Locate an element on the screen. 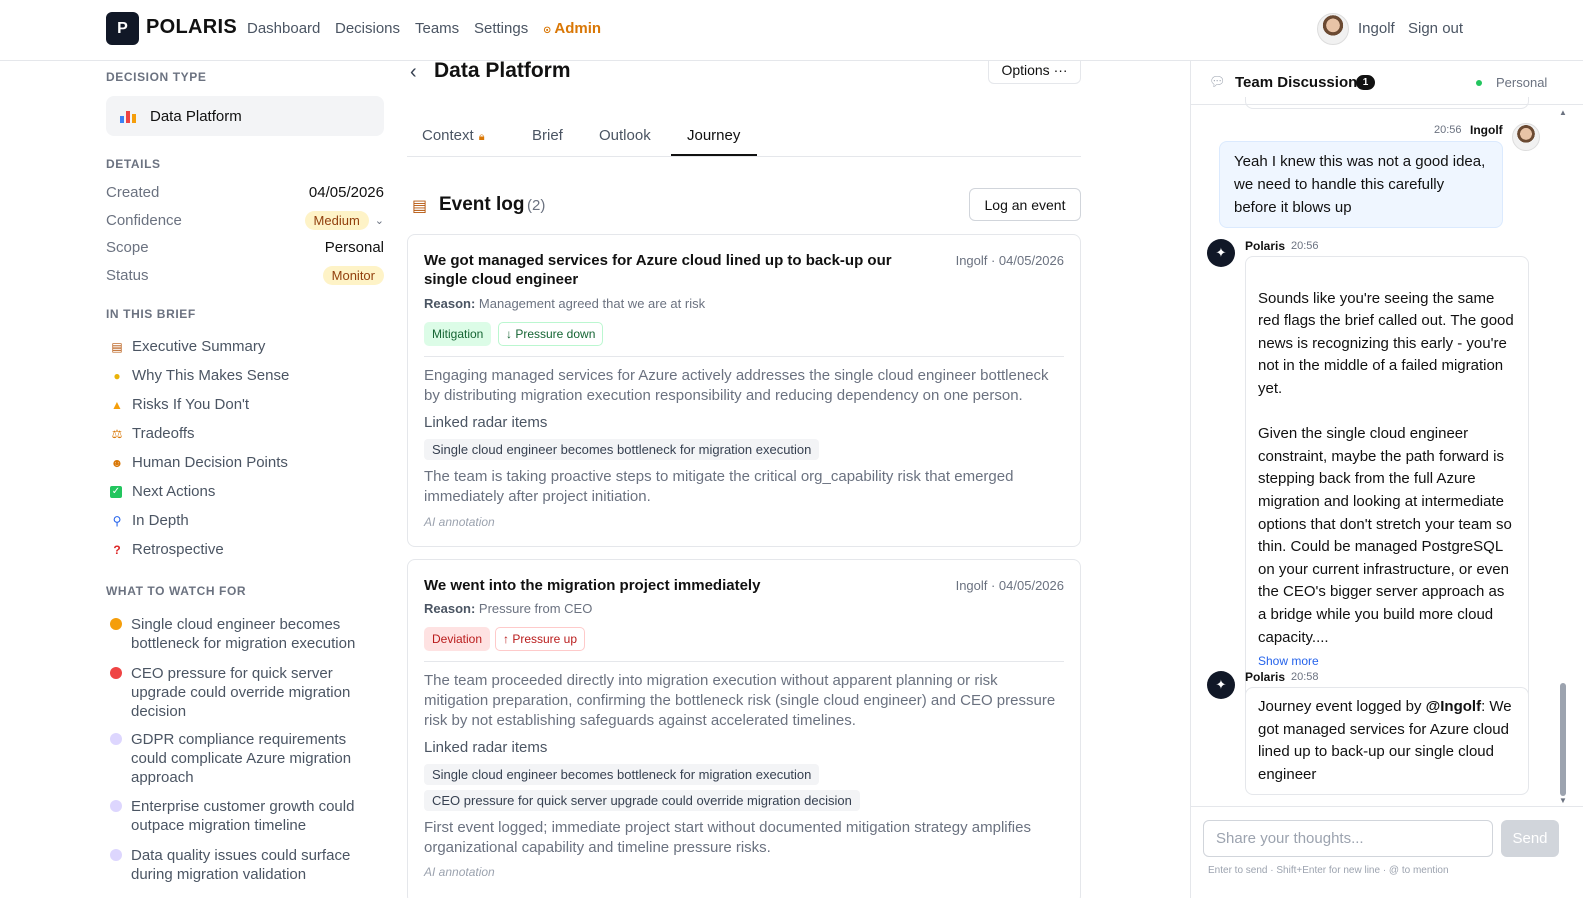 The height and width of the screenshot is (898, 1583). tab-label: Context is located at coordinates (448, 135).